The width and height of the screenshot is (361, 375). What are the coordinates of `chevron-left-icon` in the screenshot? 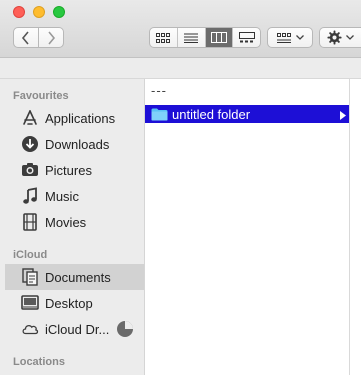 It's located at (25, 37).